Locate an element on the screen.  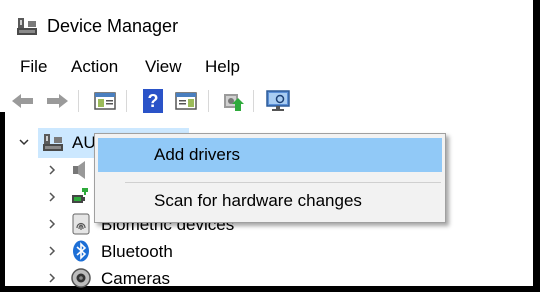
properties-pane-icon is located at coordinates (186, 101).